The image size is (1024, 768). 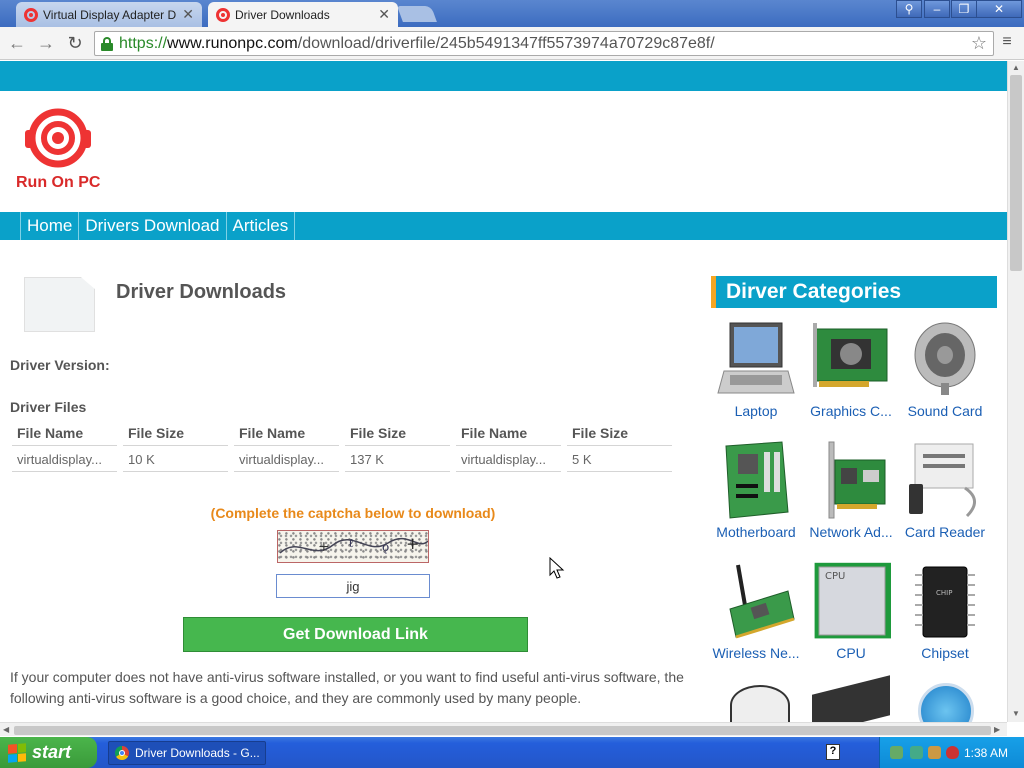 What do you see at coordinates (999, 9) in the screenshot?
I see `close-window-button: ✕` at bounding box center [999, 9].